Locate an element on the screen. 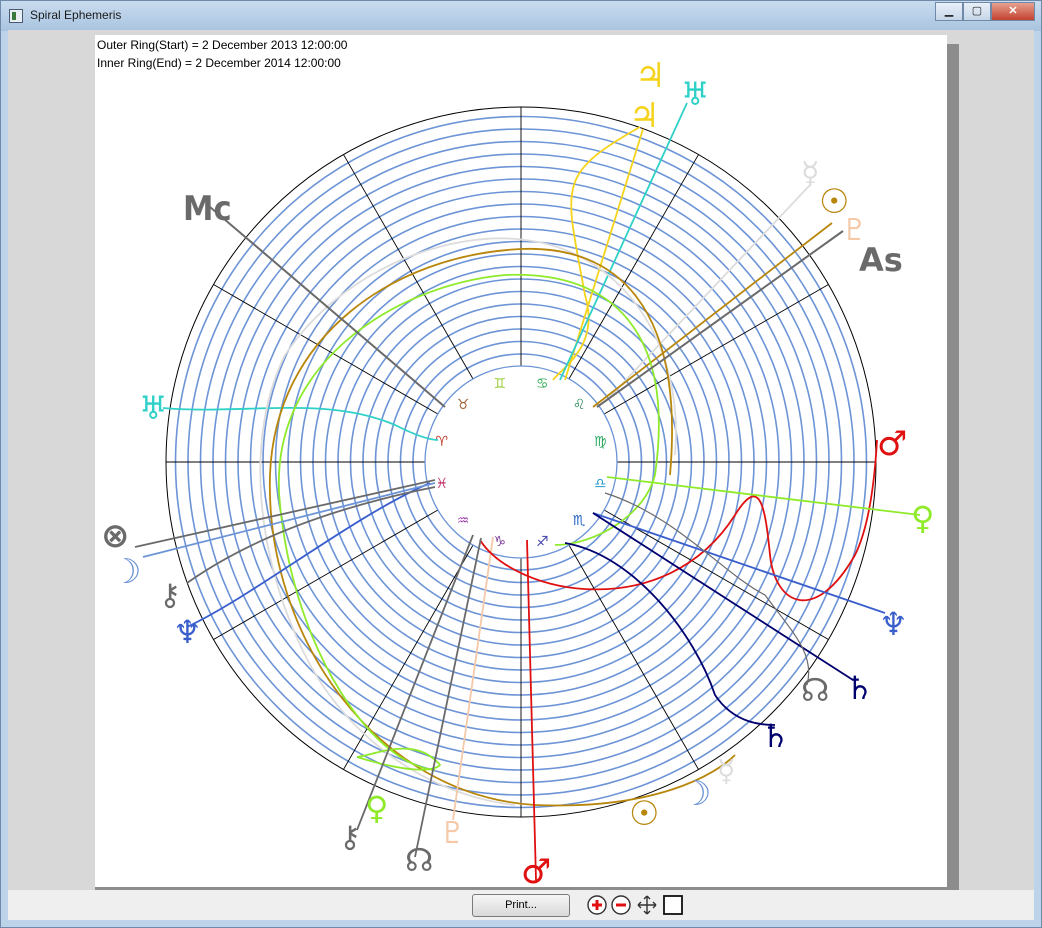 This screenshot has height=928, width=1042. zodiac-sign-glyph: ♊ is located at coordinates (499, 384).